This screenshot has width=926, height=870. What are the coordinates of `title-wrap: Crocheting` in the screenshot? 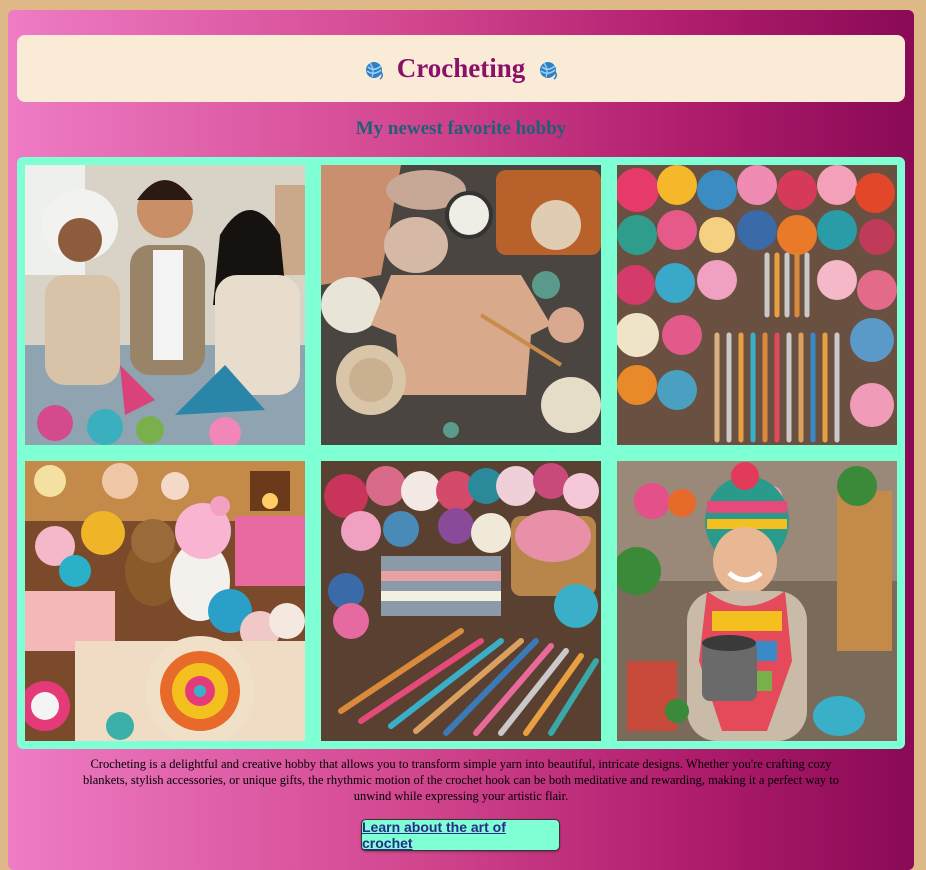 It's located at (461, 68).